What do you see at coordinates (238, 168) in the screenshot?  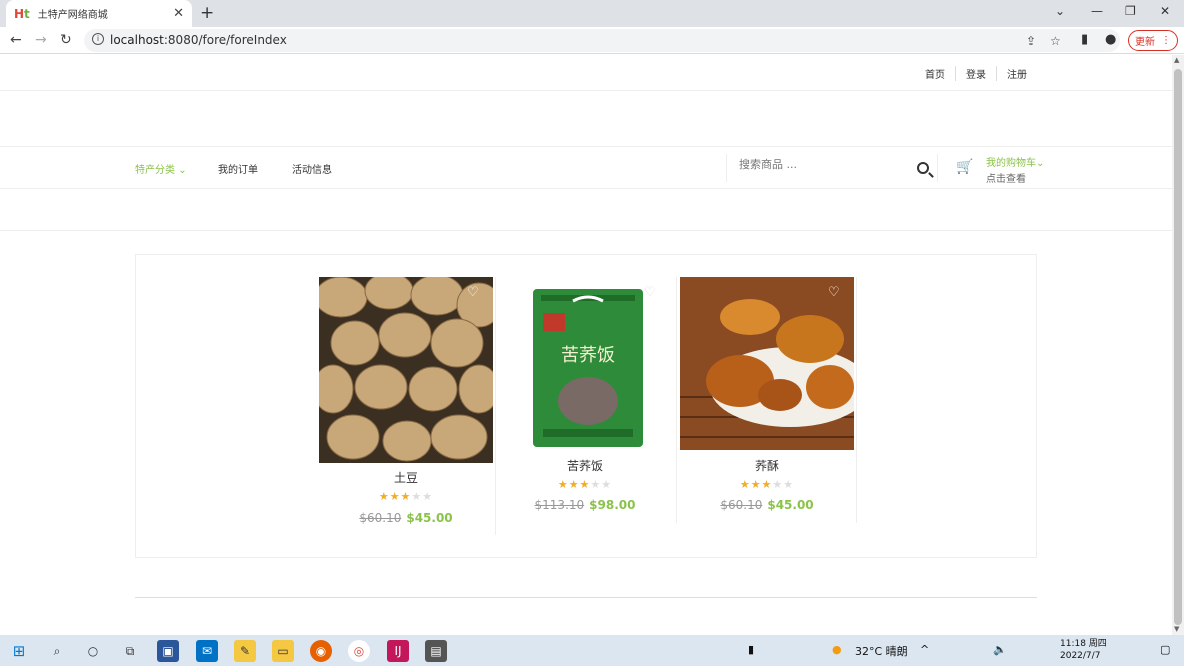 I see `my-orders-link: 我的订单` at bounding box center [238, 168].